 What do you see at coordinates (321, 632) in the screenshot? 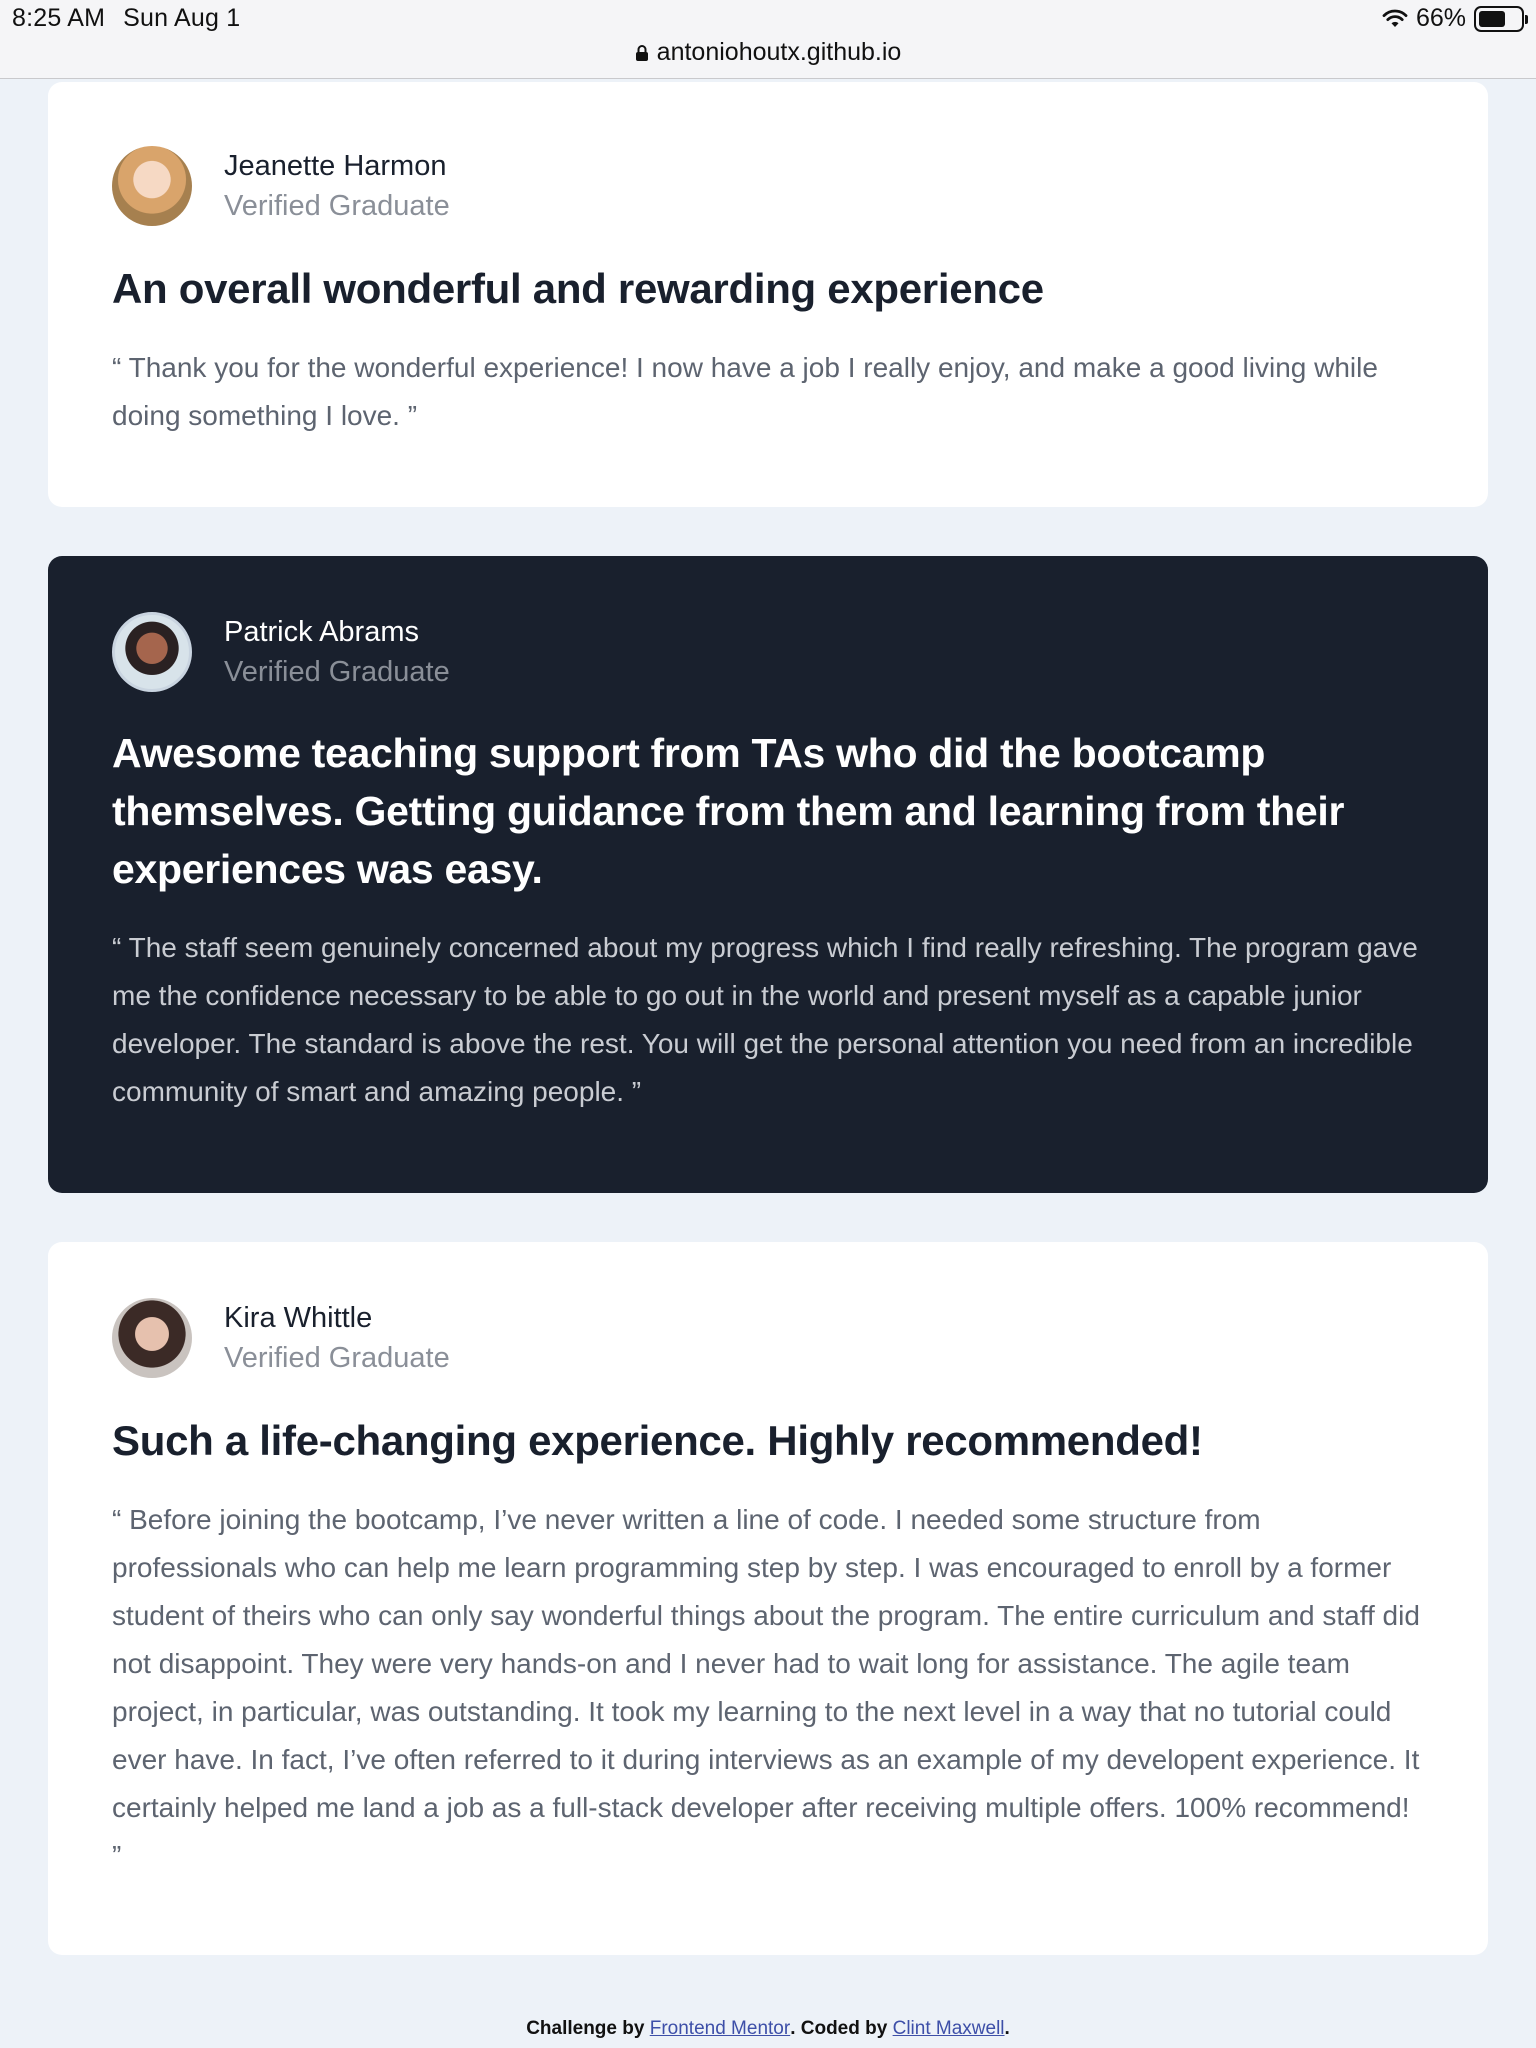
I see `author-name: Patrick Abrams` at bounding box center [321, 632].